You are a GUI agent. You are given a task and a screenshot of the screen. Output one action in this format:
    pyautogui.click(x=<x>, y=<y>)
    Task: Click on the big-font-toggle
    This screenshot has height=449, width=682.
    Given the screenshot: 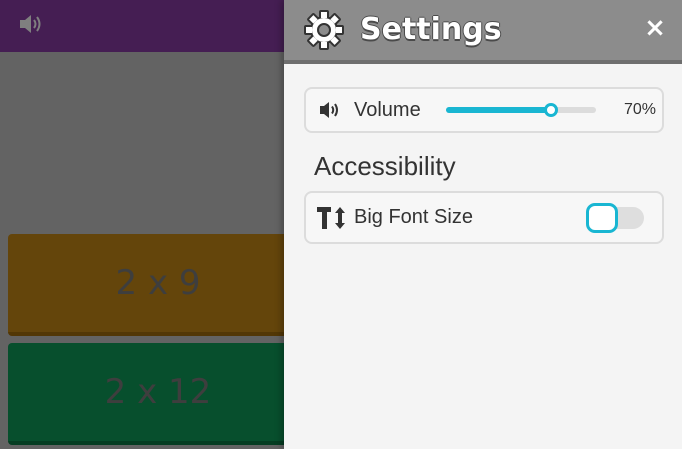 What is the action you would take?
    pyautogui.click(x=616, y=218)
    